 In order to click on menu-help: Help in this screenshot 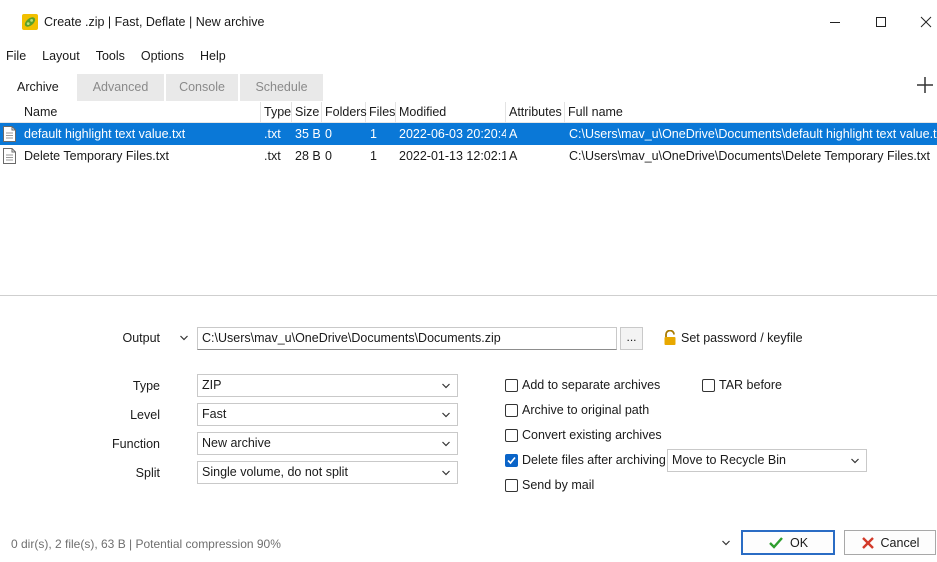, I will do `click(213, 57)`.